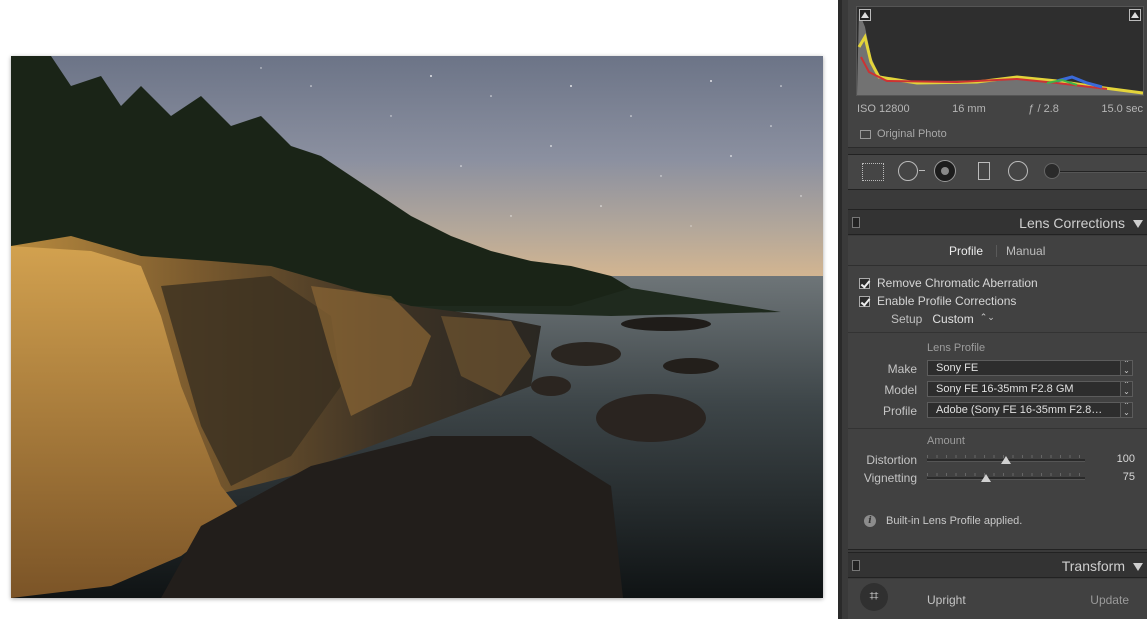  What do you see at coordinates (954, 521) in the screenshot?
I see `profile-info-text: Built-in Lens Profile applied.` at bounding box center [954, 521].